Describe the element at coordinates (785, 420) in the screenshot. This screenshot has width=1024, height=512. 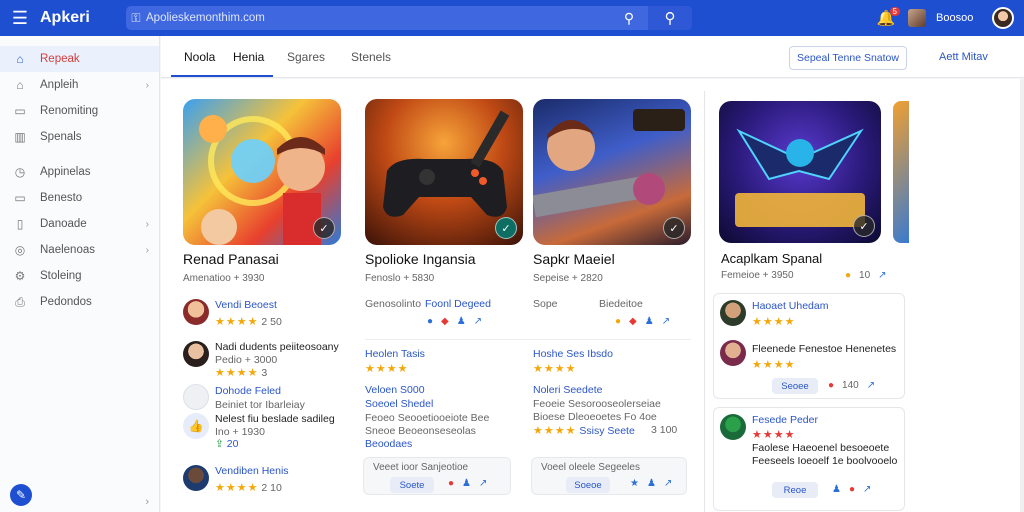
I see `review-author: Fesede Peder` at that location.